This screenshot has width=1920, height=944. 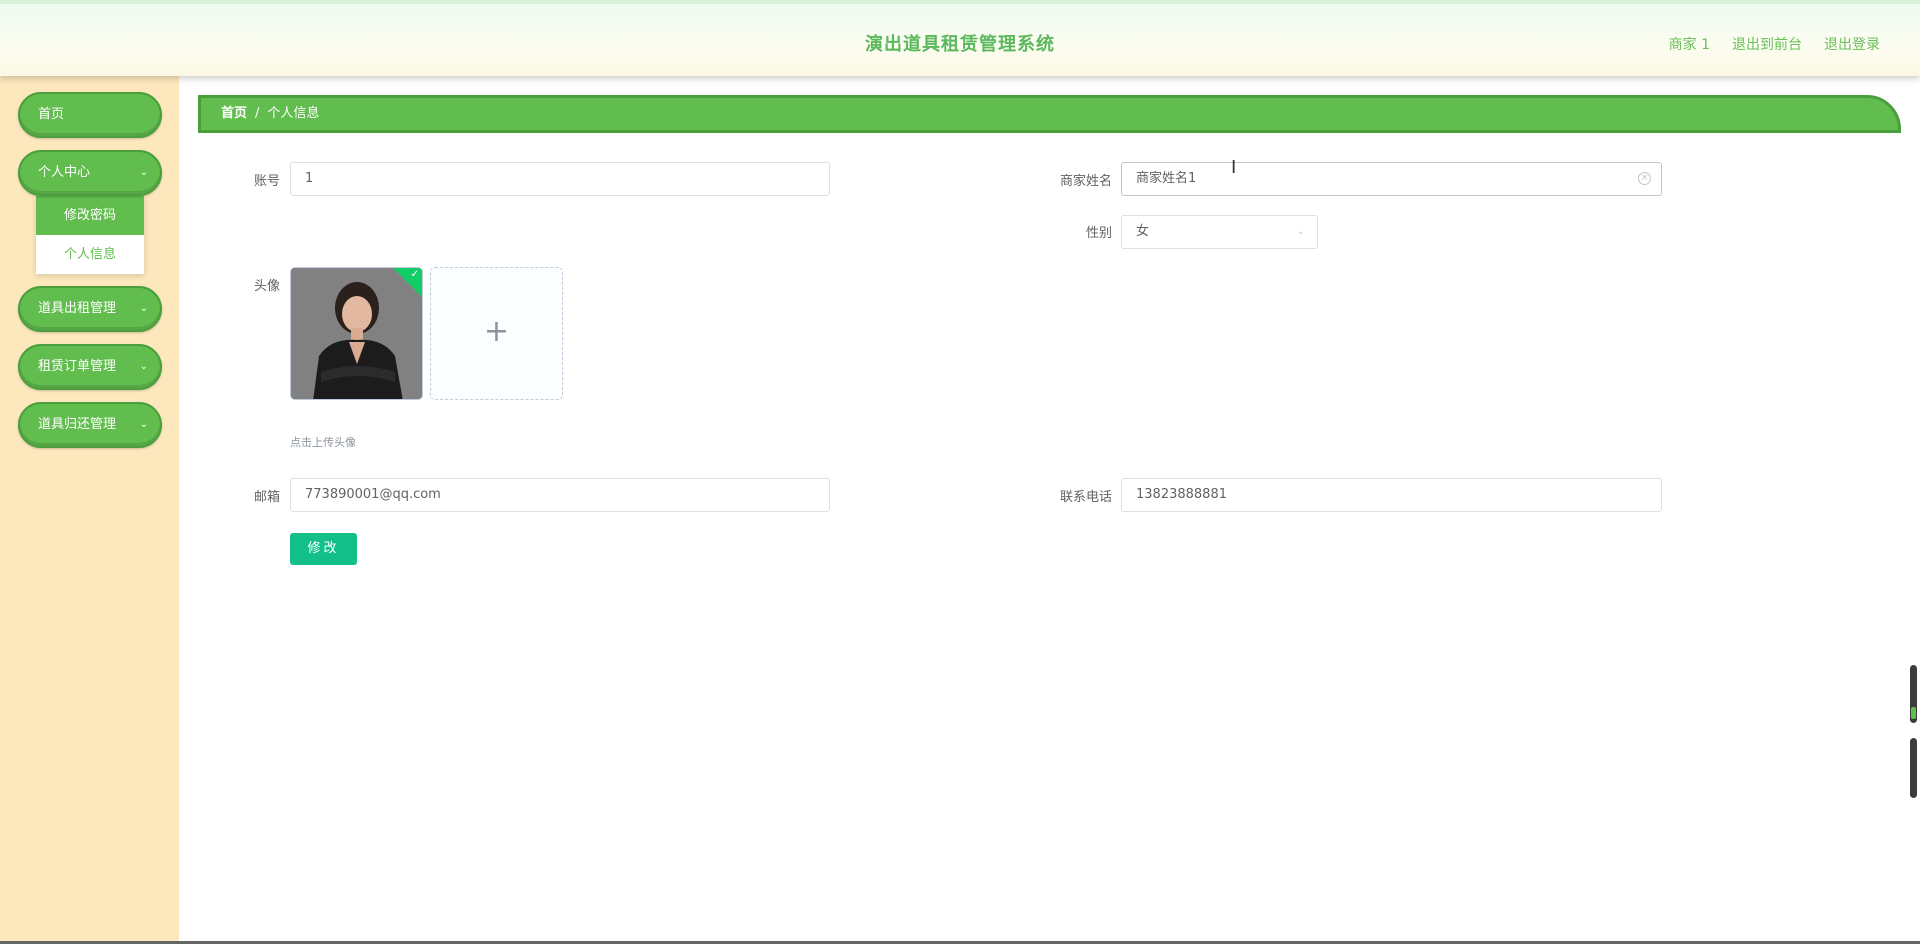 What do you see at coordinates (1234, 167) in the screenshot?
I see `text-cursor-icon: I` at bounding box center [1234, 167].